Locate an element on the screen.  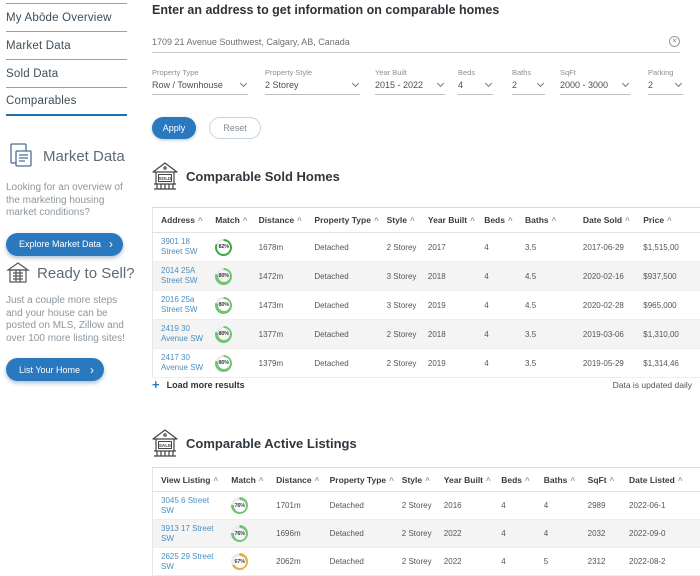
house-icon is located at coordinates (18, 273).